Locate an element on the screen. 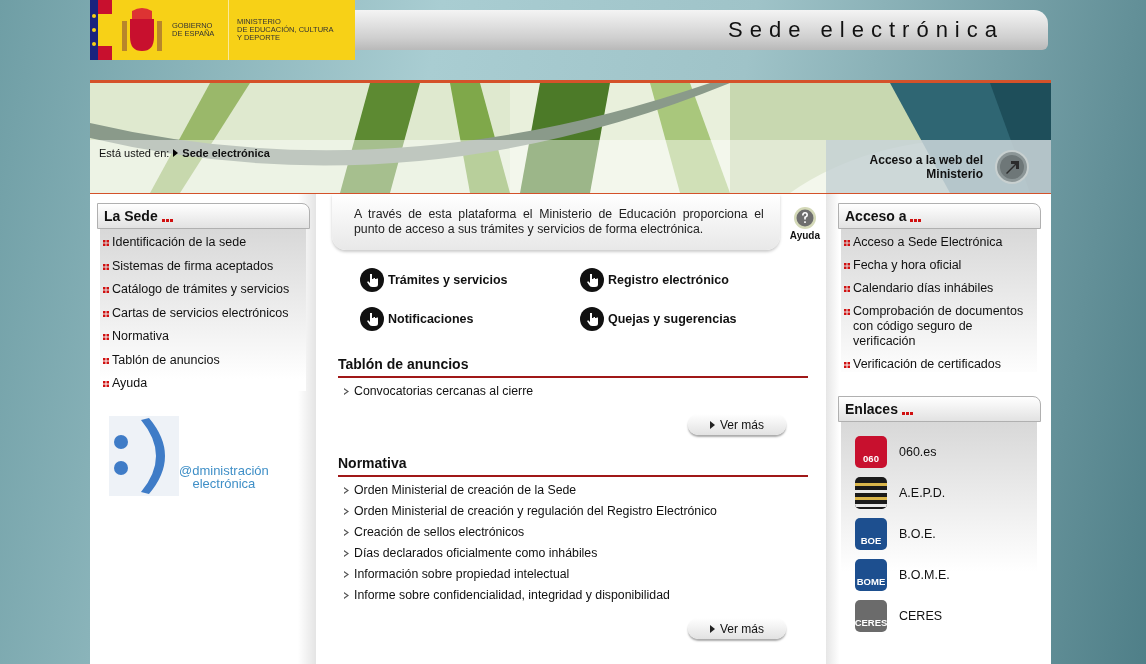 The height and width of the screenshot is (664, 1146). site-logo-icon: BOE is located at coordinates (871, 534).